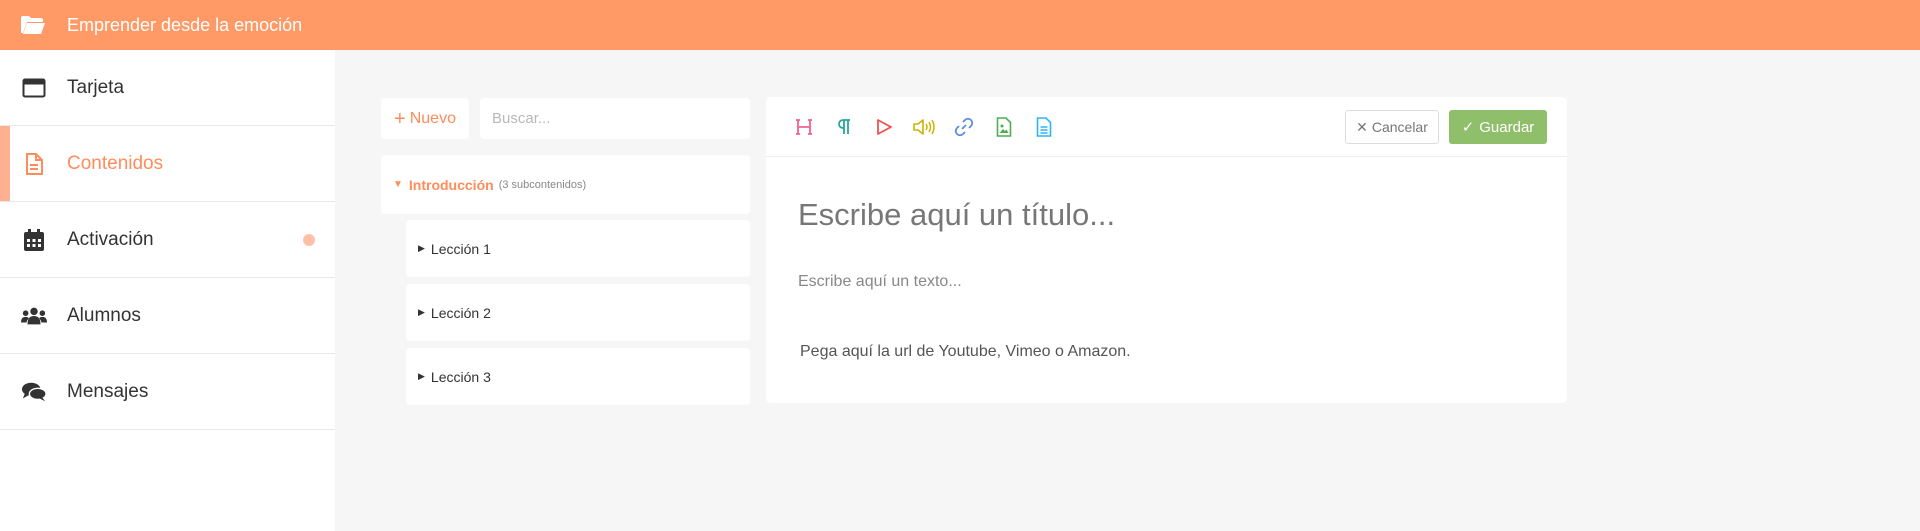  What do you see at coordinates (167, 392) in the screenshot?
I see `sidebar-item-mensajes: Mensajes` at bounding box center [167, 392].